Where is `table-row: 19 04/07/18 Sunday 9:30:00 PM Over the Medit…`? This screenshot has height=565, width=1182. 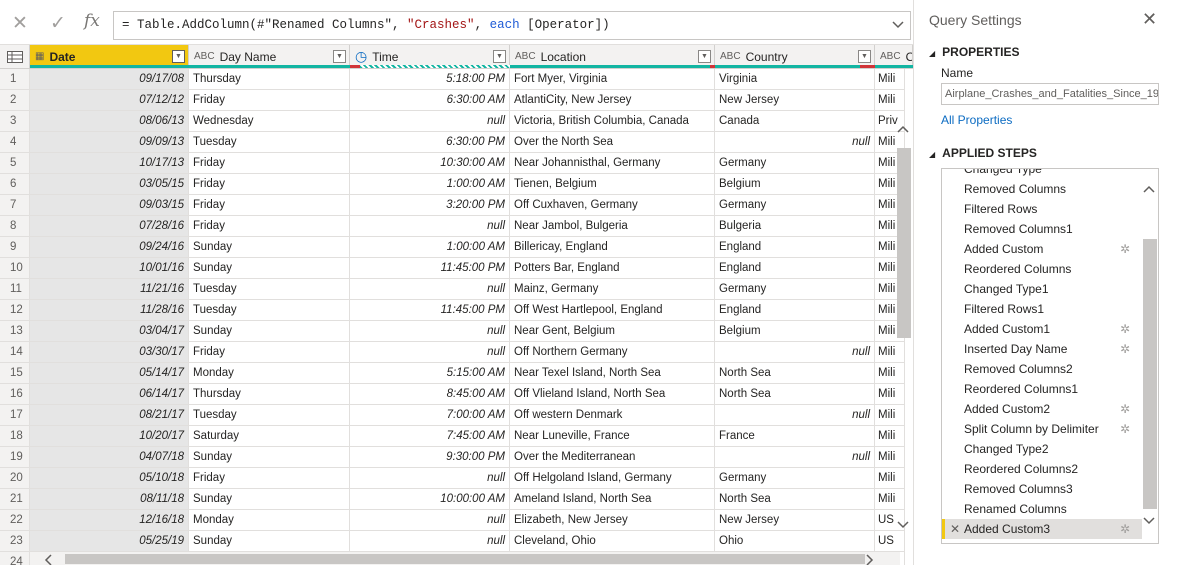
table-row: 19 04/07/18 Sunday 9:30:00 PM Over the Medit… is located at coordinates (456, 457).